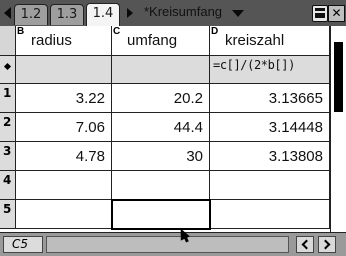 This screenshot has width=346, height=256. Describe the element at coordinates (336, 13) in the screenshot. I see `close-icon: ✕` at that location.